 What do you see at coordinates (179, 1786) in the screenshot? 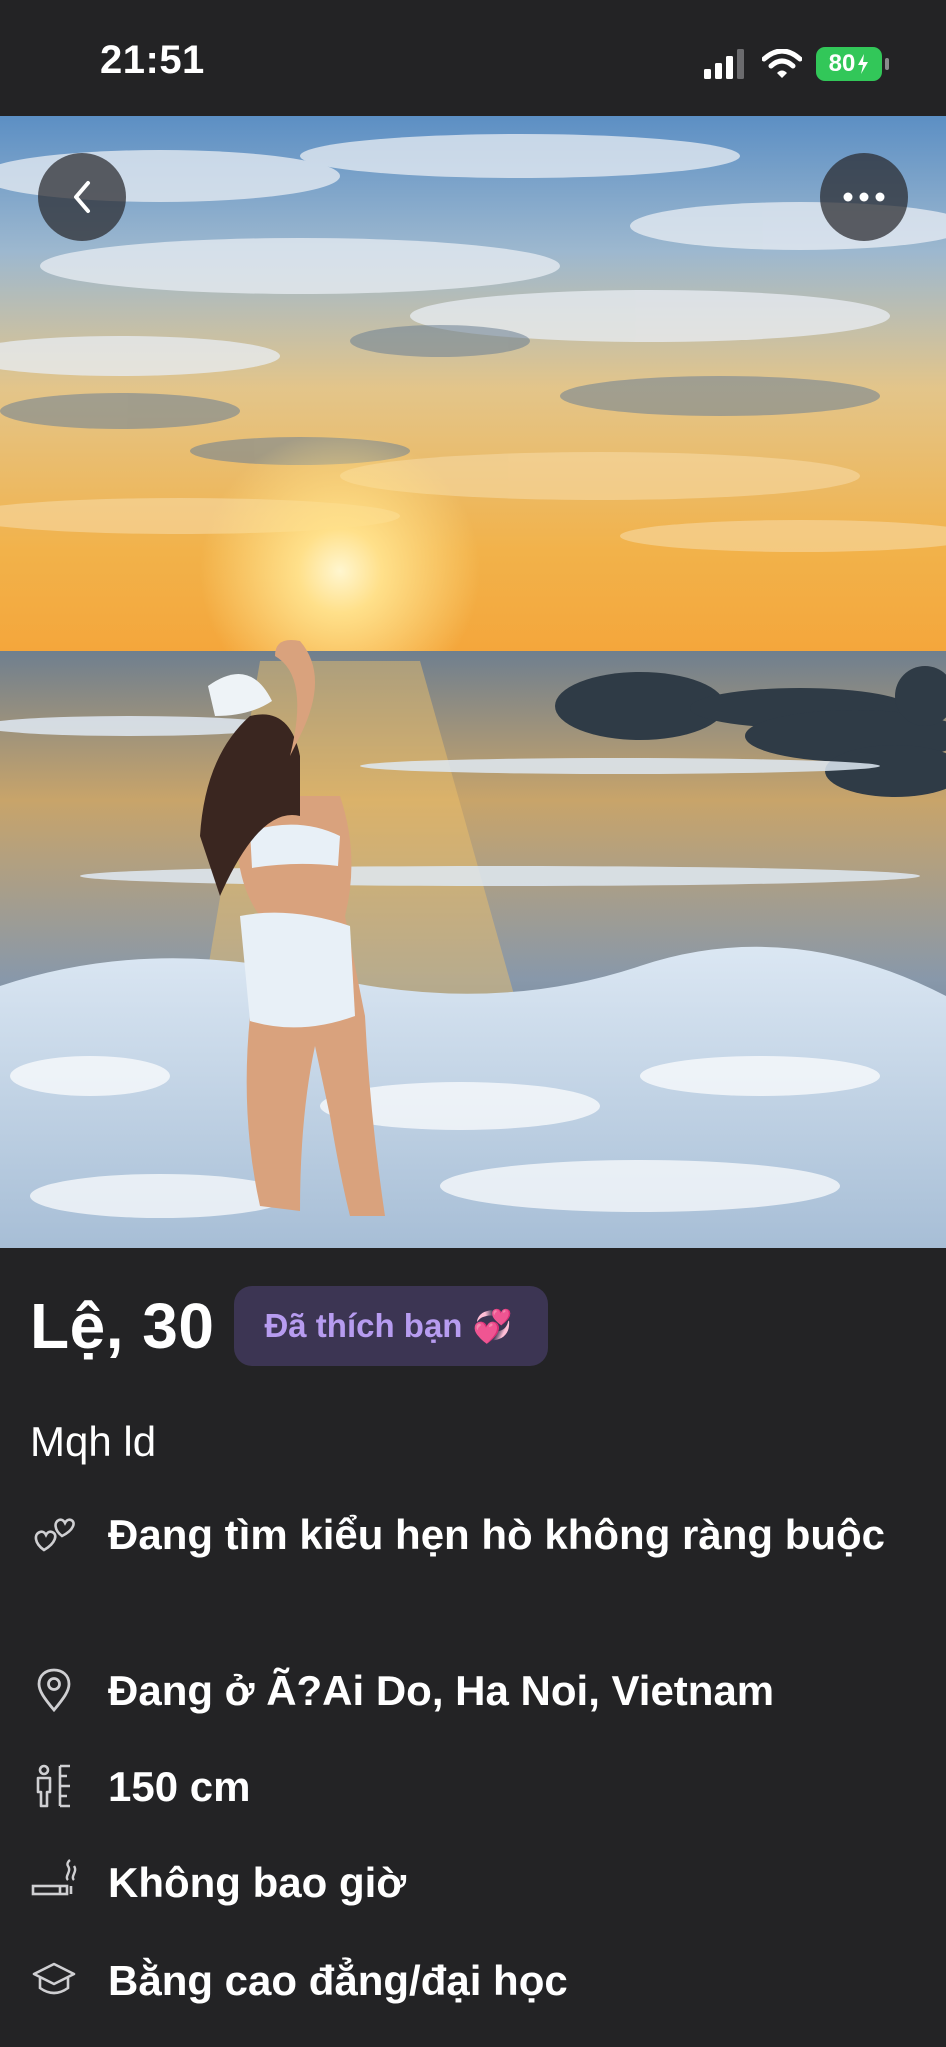
I see `detail-text: 150 cm` at bounding box center [179, 1786].